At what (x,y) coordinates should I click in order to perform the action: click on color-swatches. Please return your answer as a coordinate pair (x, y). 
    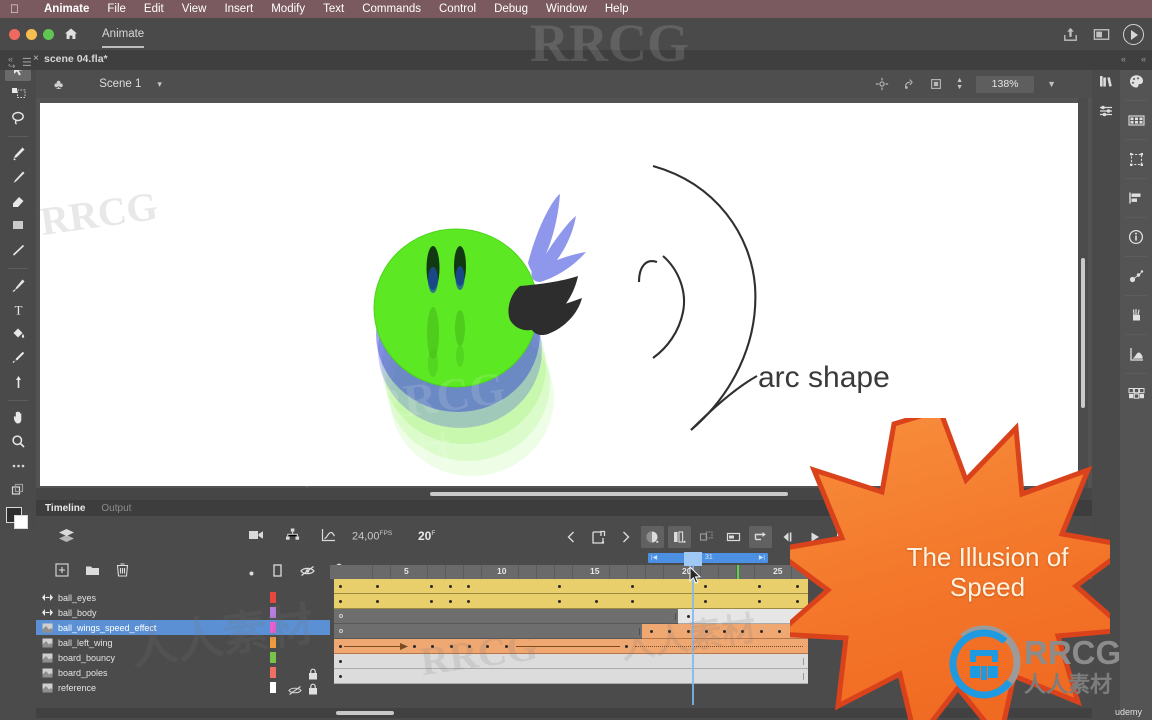
    Looking at the image, I should click on (18, 517).